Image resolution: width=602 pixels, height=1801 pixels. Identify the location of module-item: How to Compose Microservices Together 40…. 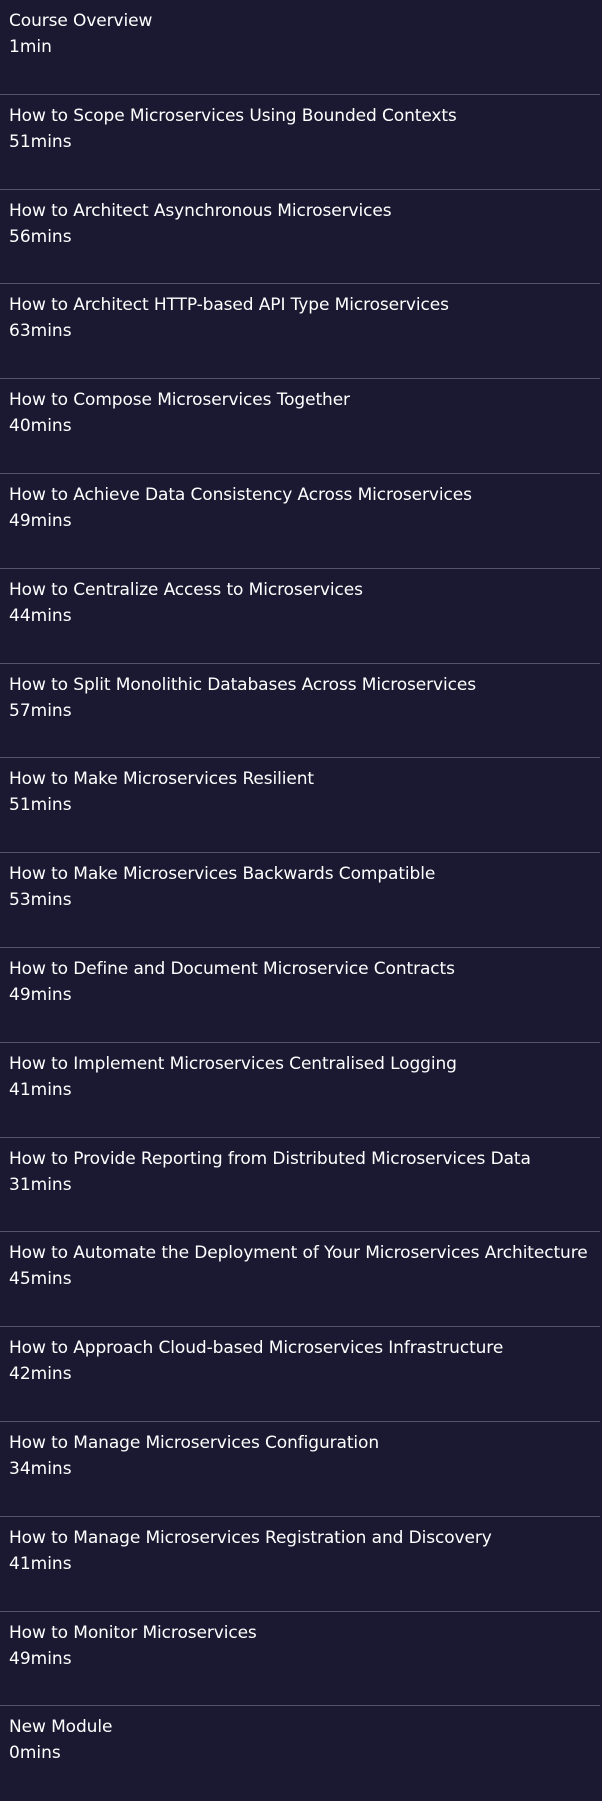
(300, 426).